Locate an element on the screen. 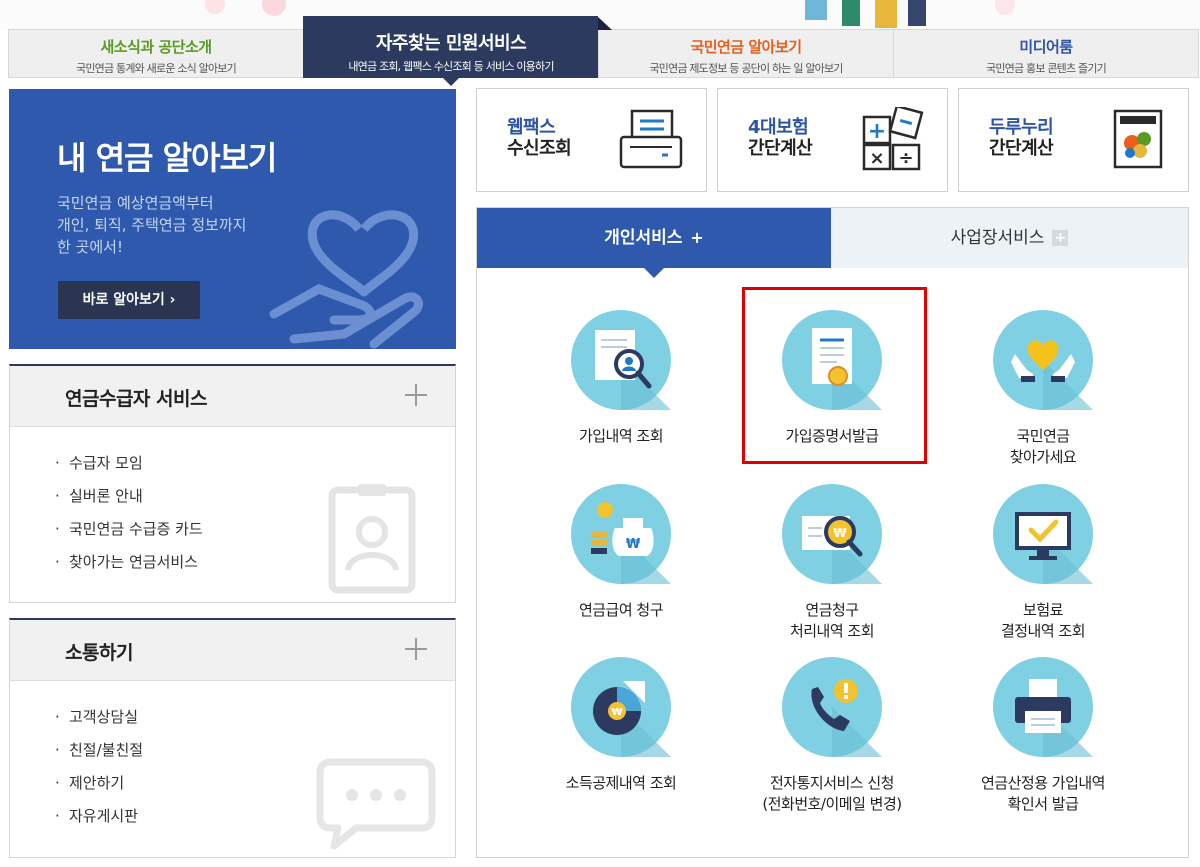  label-line: 소득공제내역 조회 is located at coordinates (621, 783).